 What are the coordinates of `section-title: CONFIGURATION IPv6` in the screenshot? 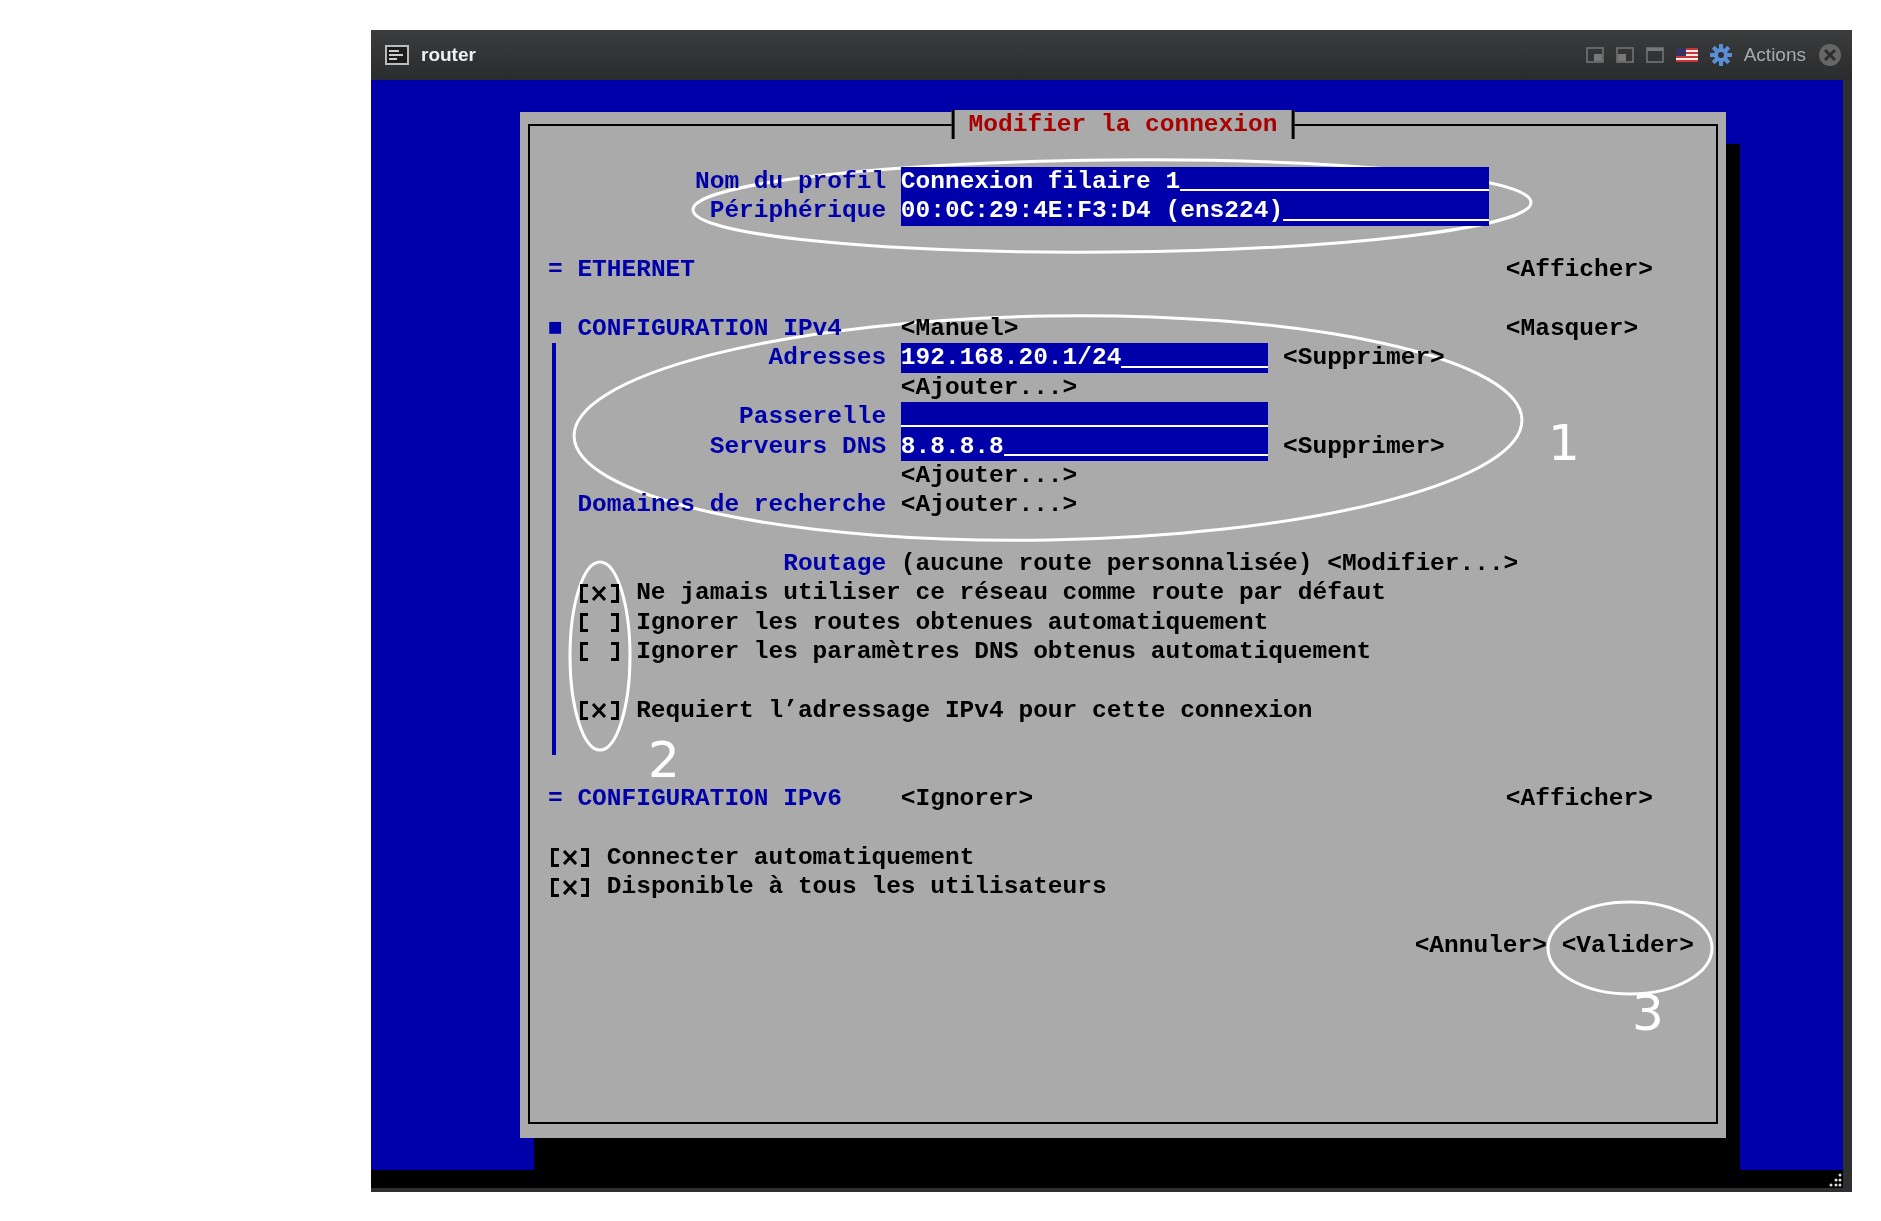 It's located at (710, 799).